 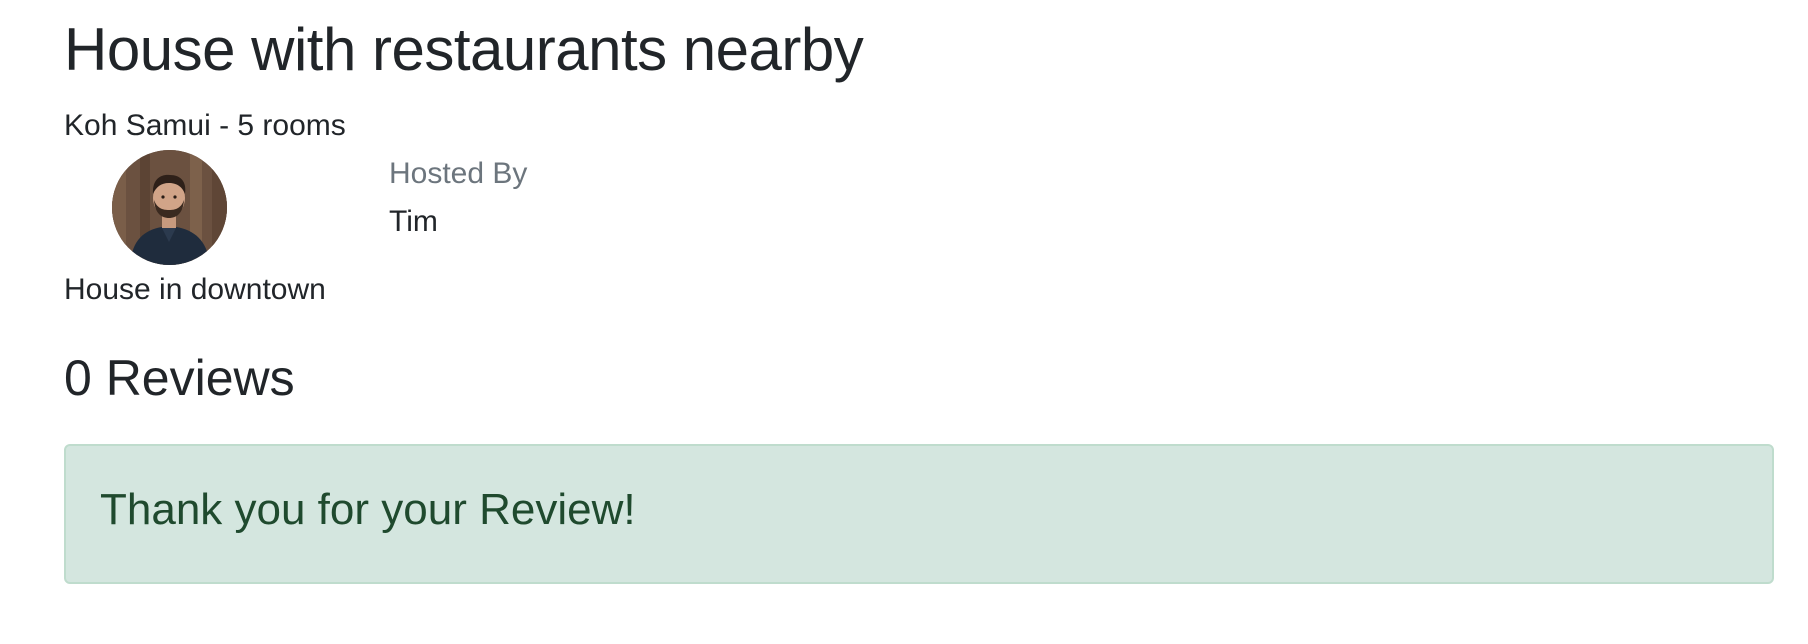 What do you see at coordinates (458, 173) in the screenshot?
I see `hosted-by-label: Hosted By` at bounding box center [458, 173].